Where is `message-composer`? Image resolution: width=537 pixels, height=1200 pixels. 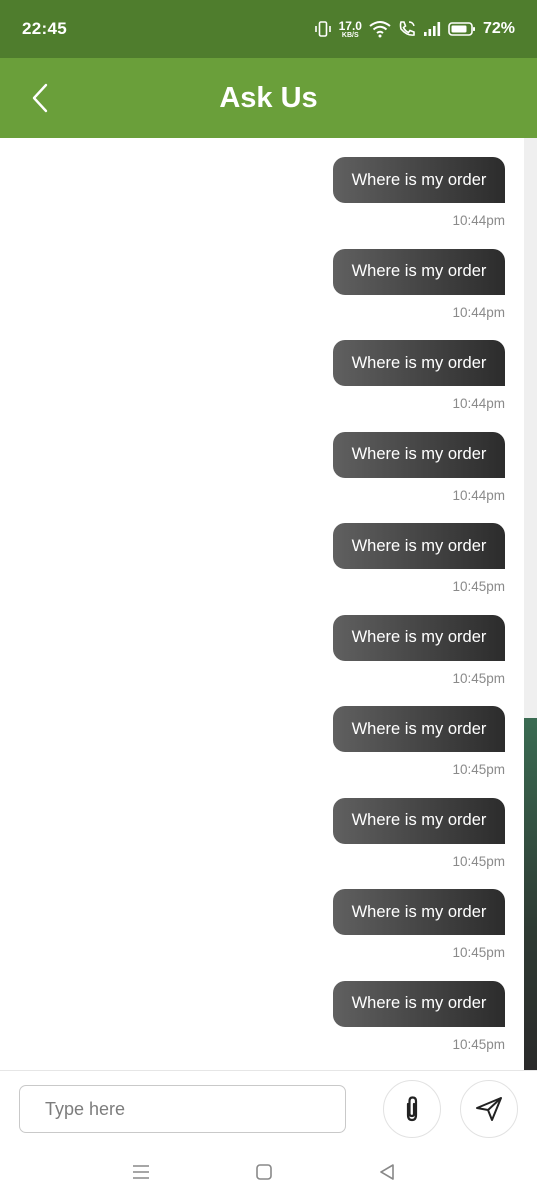 message-composer is located at coordinates (268, 1108).